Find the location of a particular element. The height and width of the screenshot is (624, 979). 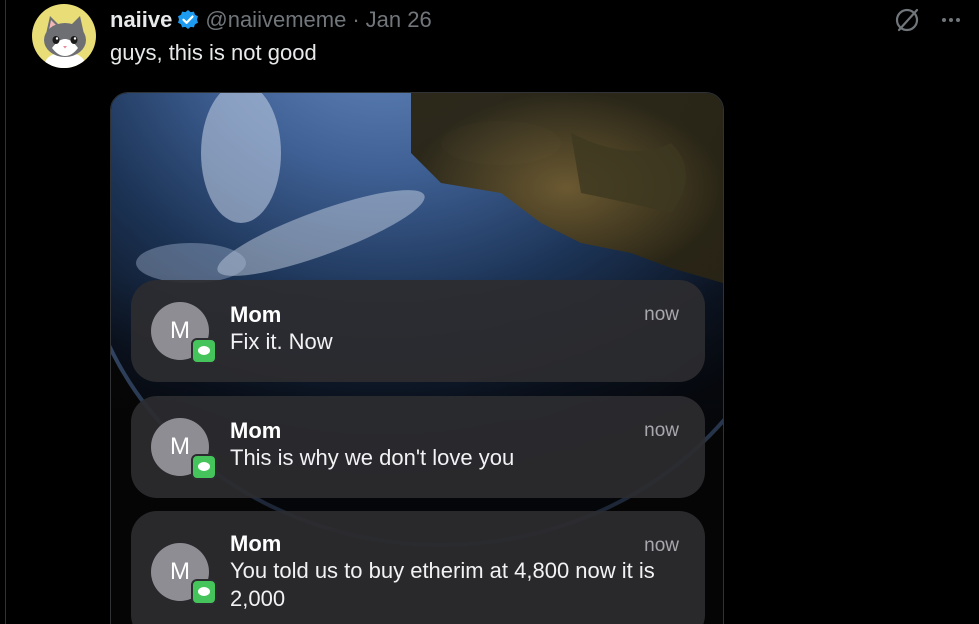

cat-avatar-icon is located at coordinates (65, 42).